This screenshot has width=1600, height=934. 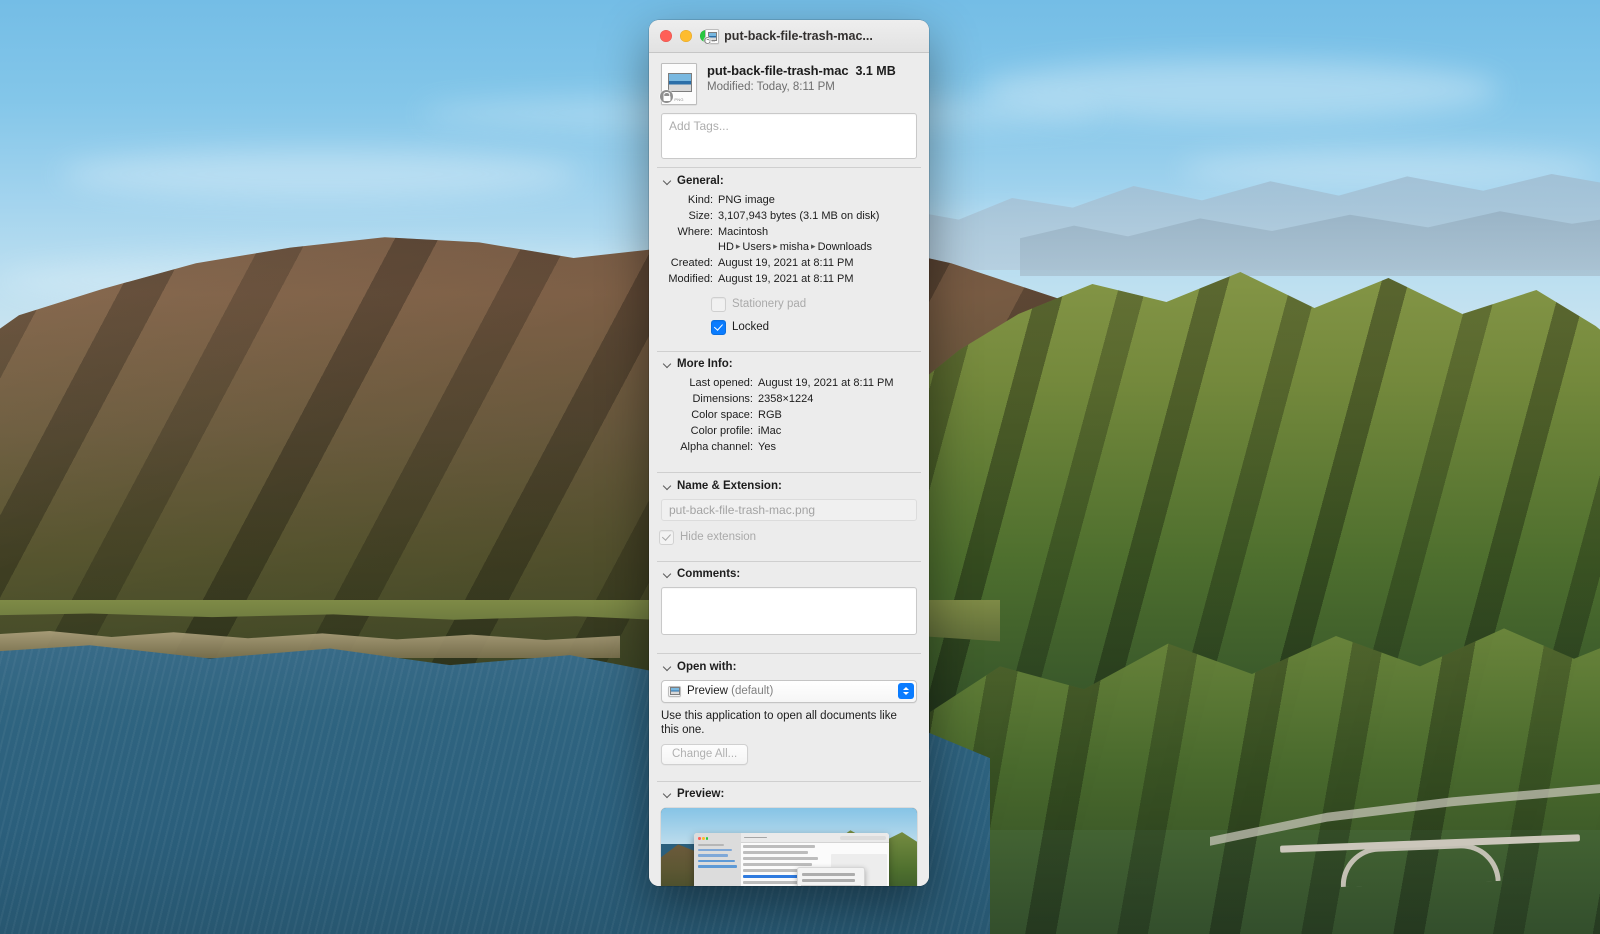 I want to click on kind-value: PNG image, so click(x=746, y=199).